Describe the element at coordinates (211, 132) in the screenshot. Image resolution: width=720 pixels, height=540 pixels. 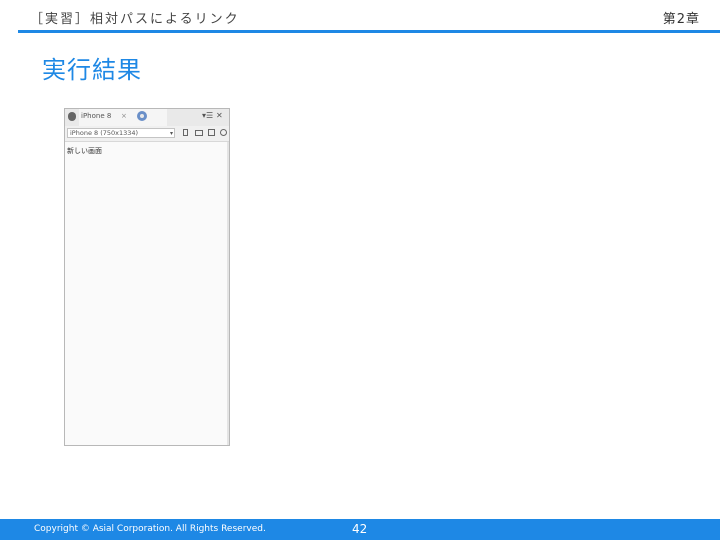
I see `screenshot-icon` at that location.